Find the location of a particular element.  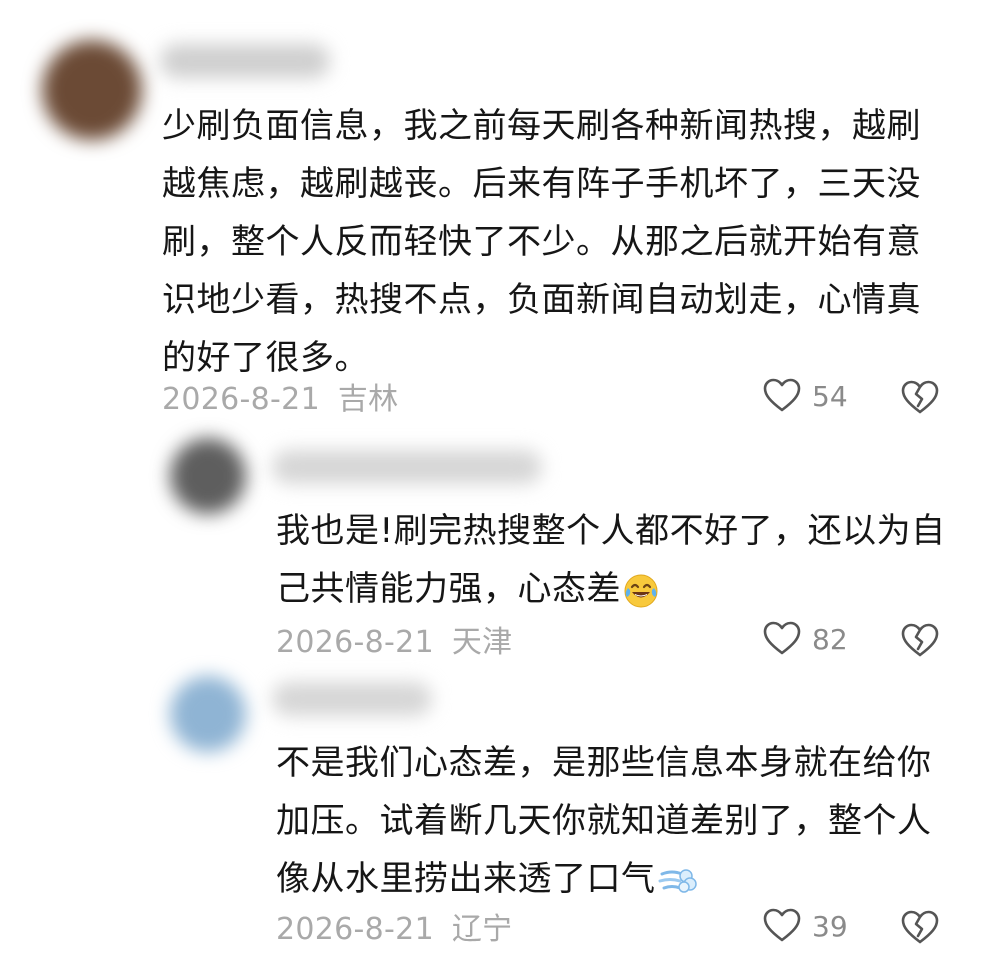

like-button: 54 is located at coordinates (805, 396).